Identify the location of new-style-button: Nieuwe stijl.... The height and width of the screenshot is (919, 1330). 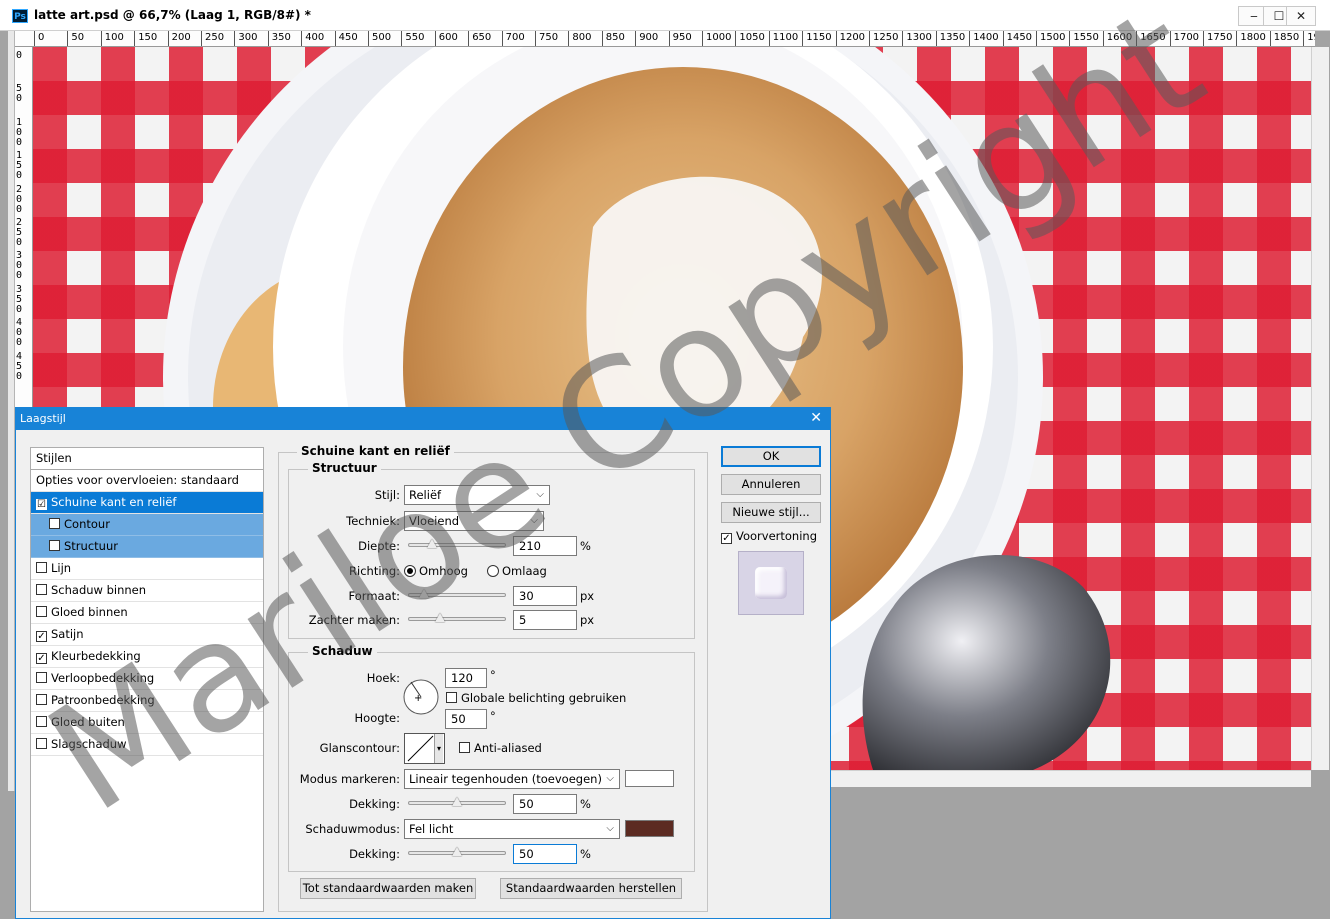
(771, 512).